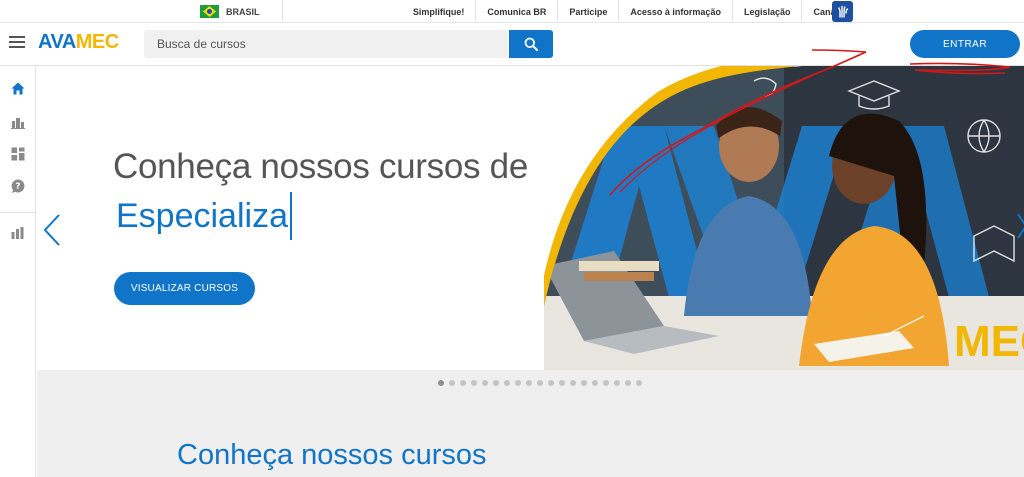 This screenshot has width=1024, height=477. Describe the element at coordinates (184, 288) in the screenshot. I see `view-courses-button: VISUALIZAR CURSOS` at that location.